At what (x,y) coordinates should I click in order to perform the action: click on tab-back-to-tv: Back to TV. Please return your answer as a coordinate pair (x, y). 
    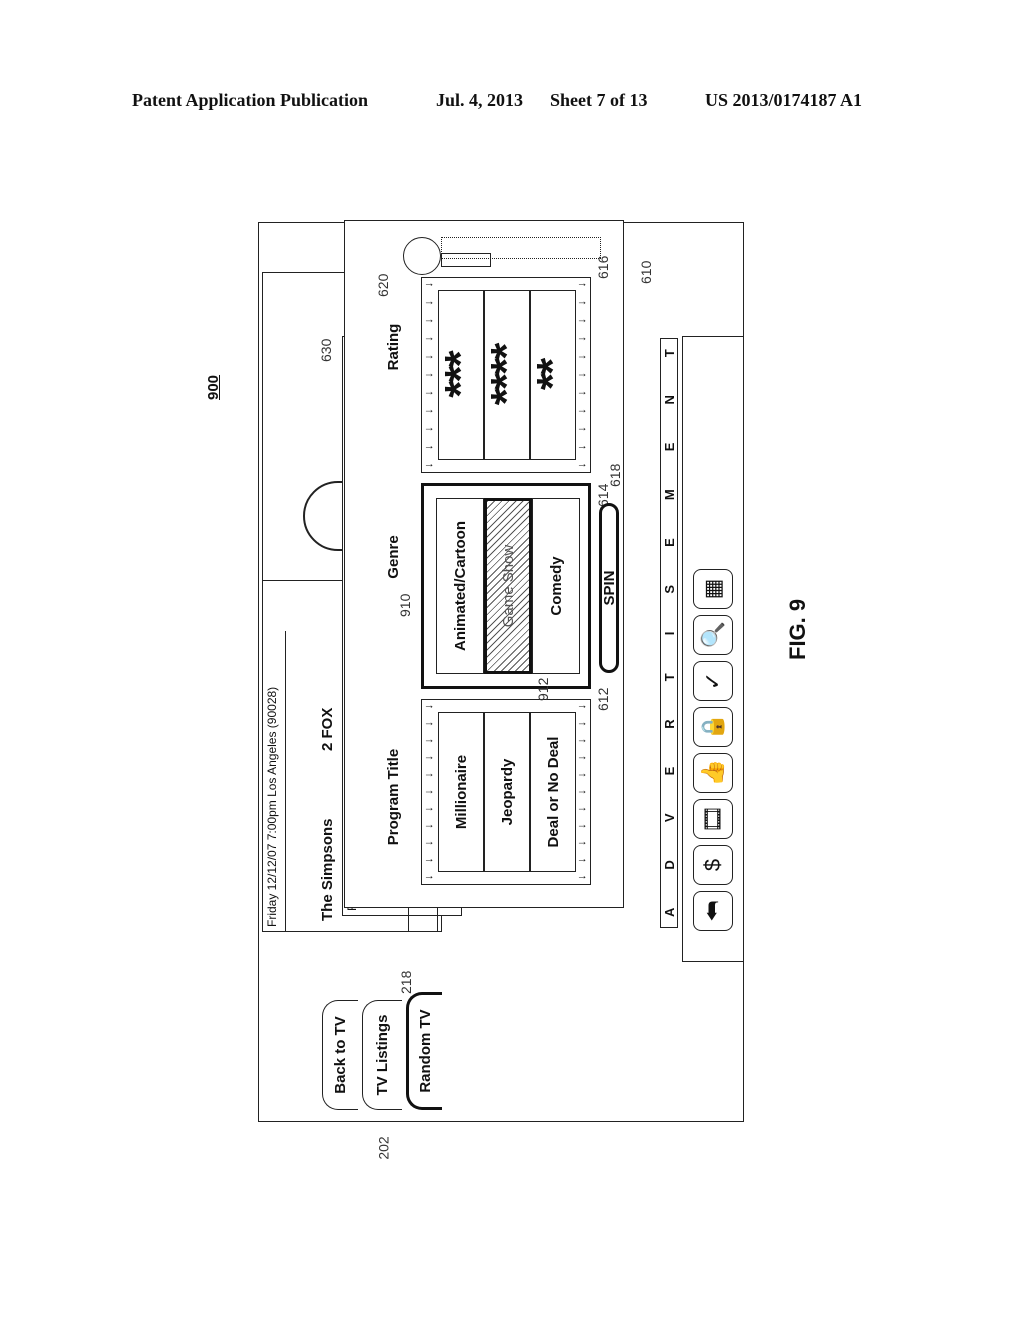
    Looking at the image, I should click on (340, 1055).